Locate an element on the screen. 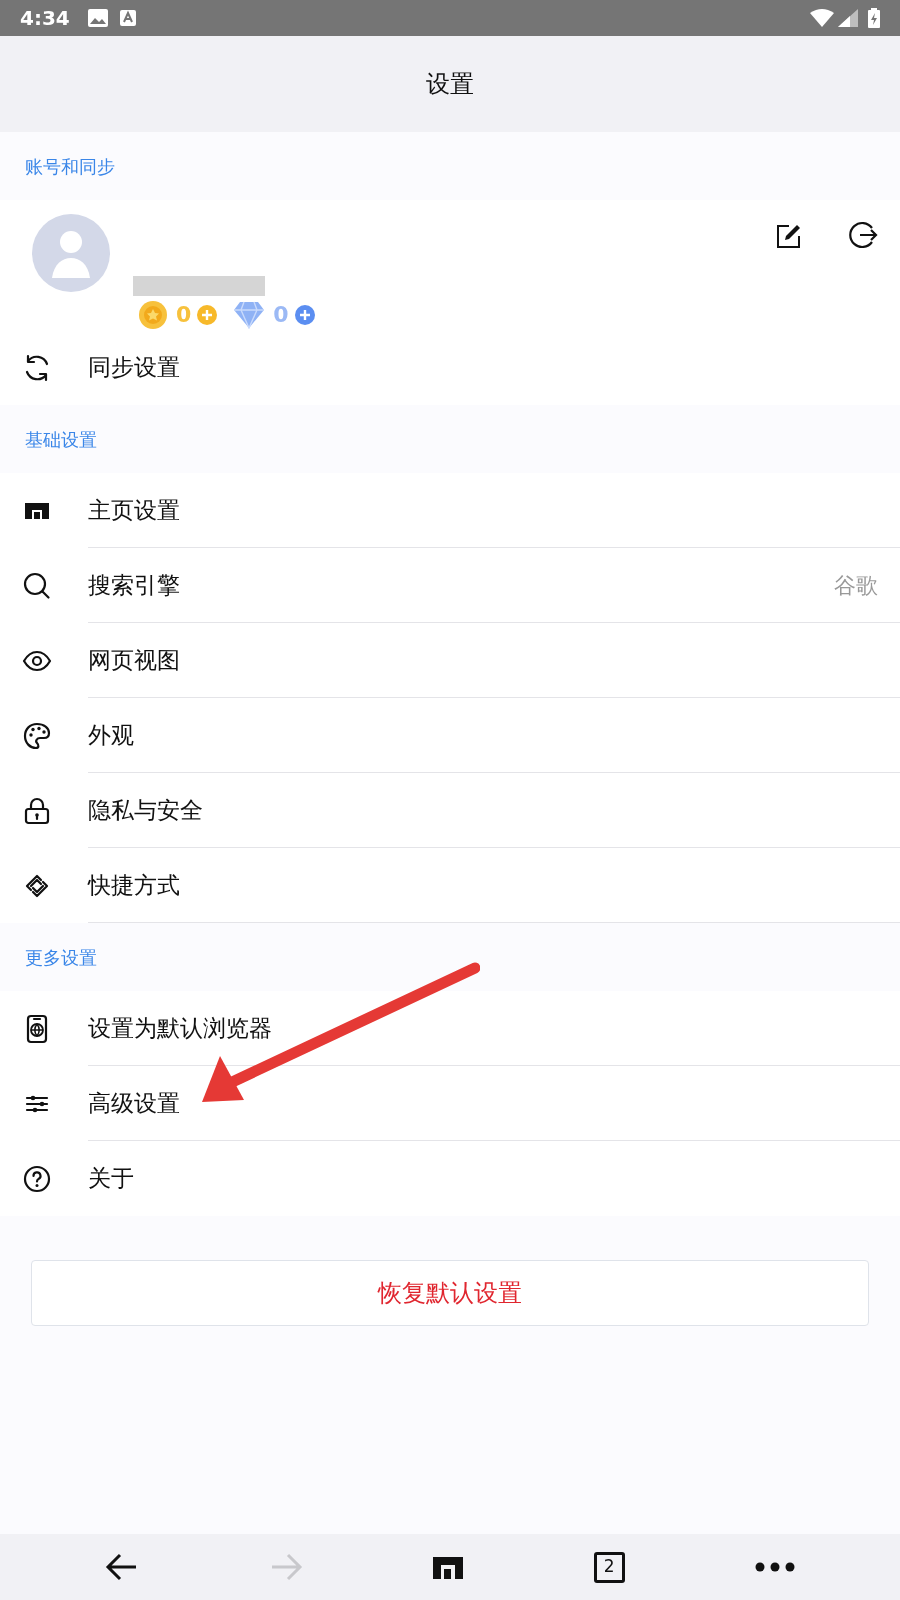 The height and width of the screenshot is (1600, 900). help-icon is located at coordinates (37, 1178).